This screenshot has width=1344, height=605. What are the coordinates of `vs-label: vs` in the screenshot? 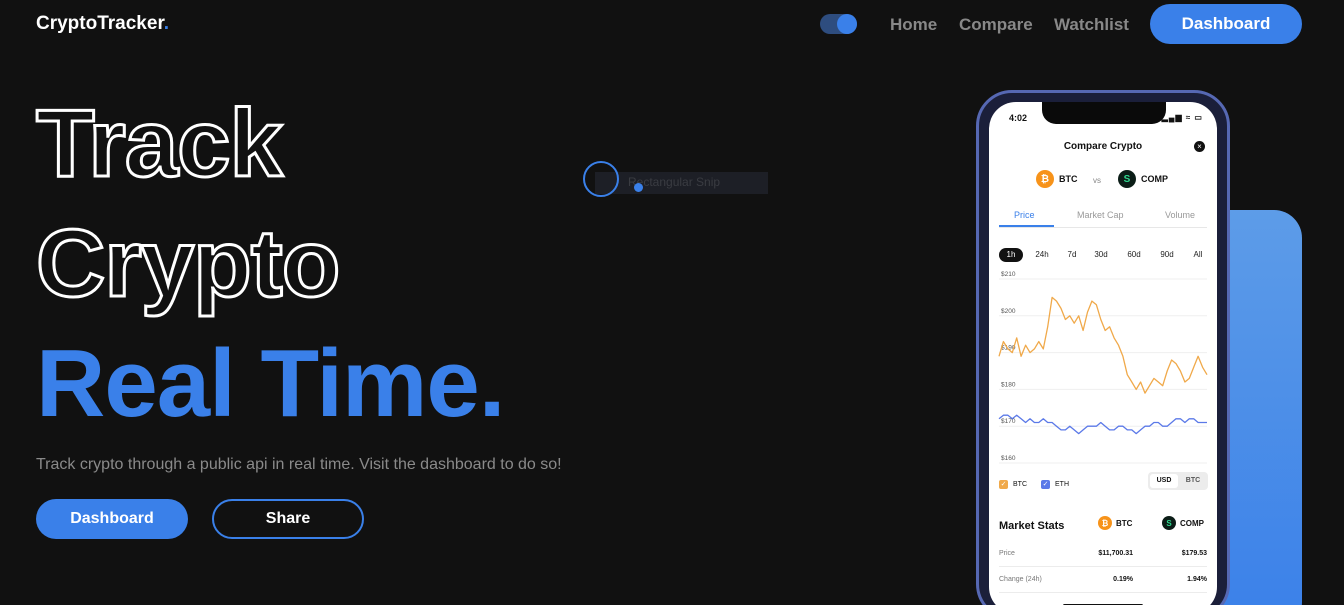 It's located at (1097, 180).